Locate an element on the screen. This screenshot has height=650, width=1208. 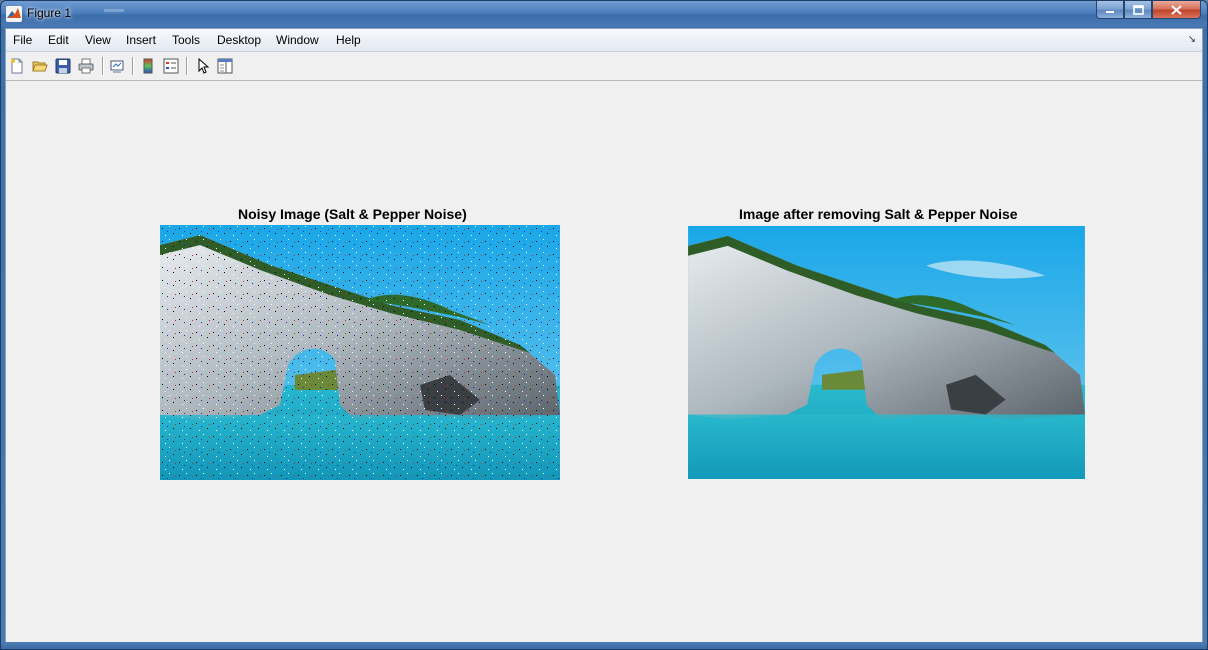
property-editor-icon is located at coordinates (225, 66).